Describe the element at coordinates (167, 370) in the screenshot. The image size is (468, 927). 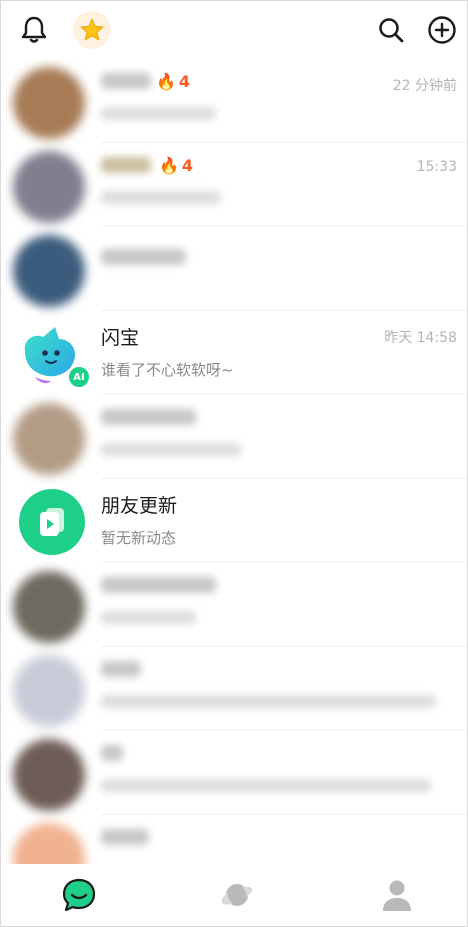
I see `message-preview: 谁看了不心软软呀~` at that location.